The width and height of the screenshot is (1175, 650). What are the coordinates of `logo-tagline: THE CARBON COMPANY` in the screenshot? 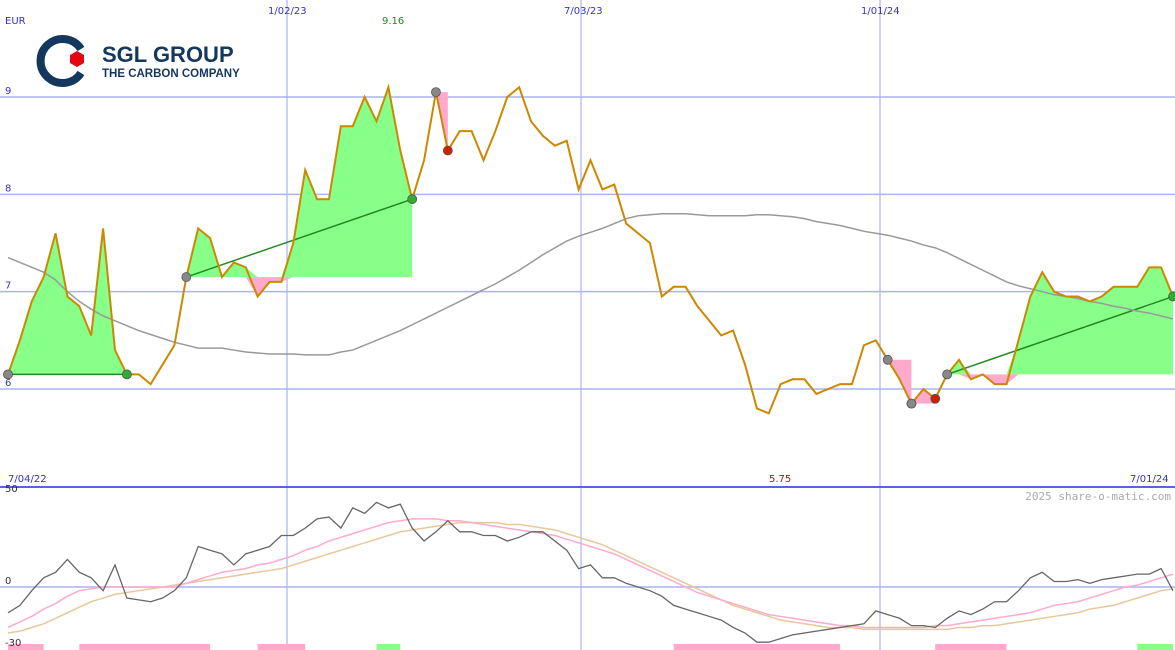 It's located at (171, 74).